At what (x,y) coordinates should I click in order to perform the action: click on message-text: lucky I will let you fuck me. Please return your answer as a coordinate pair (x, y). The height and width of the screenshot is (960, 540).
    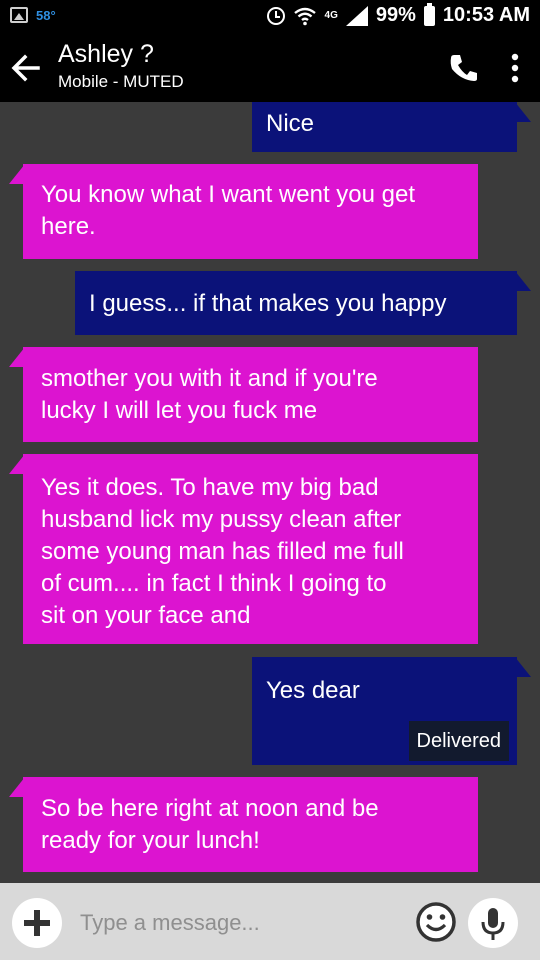
    Looking at the image, I should click on (179, 410).